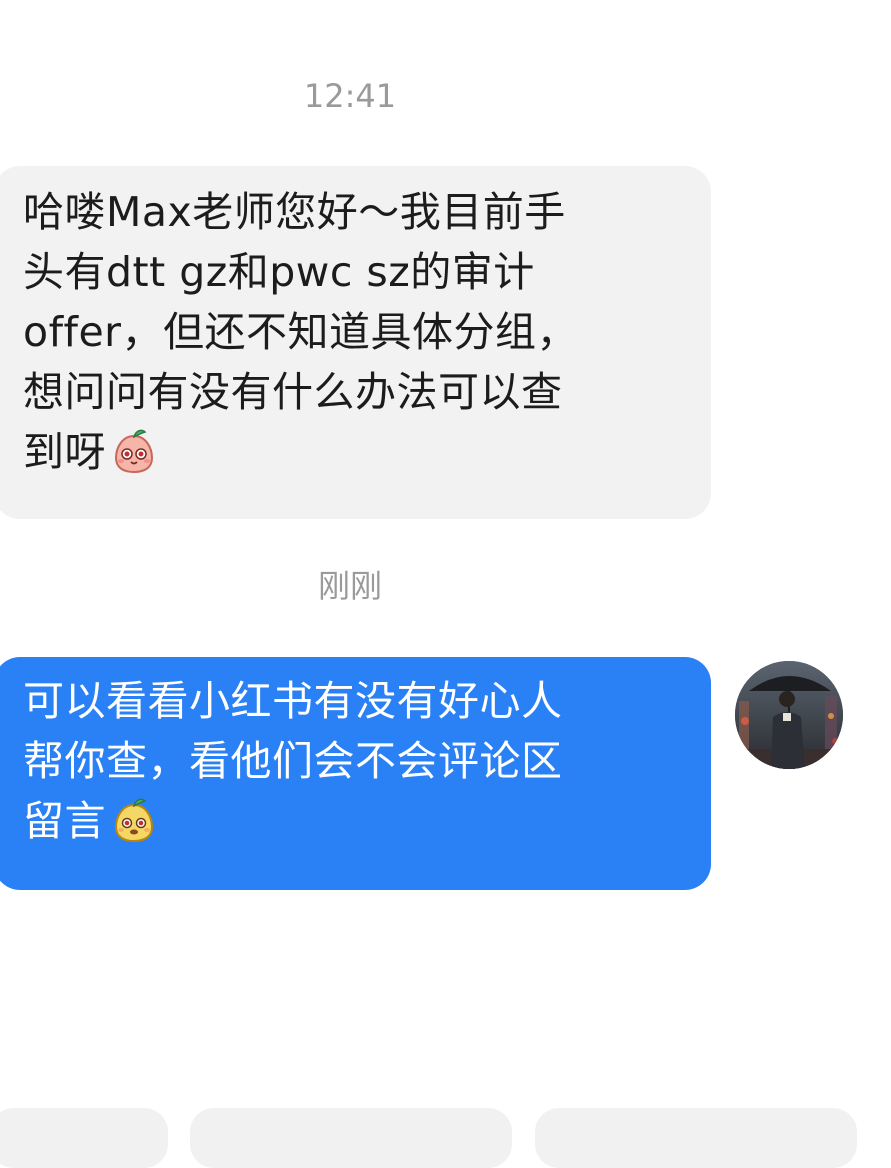 This screenshot has width=891, height=1168. I want to click on pink-peach-sticker-icon, so click(134, 451).